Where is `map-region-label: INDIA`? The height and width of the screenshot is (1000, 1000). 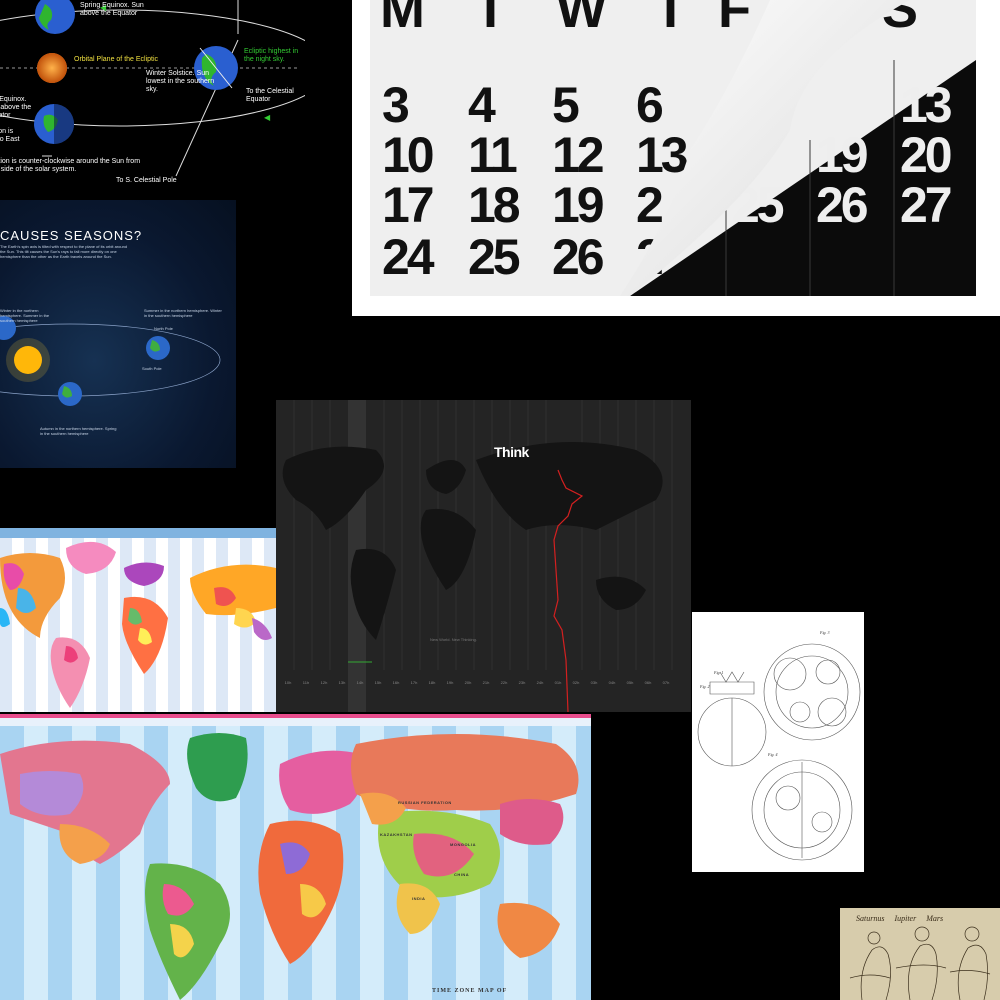
map-region-label: INDIA is located at coordinates (419, 898).